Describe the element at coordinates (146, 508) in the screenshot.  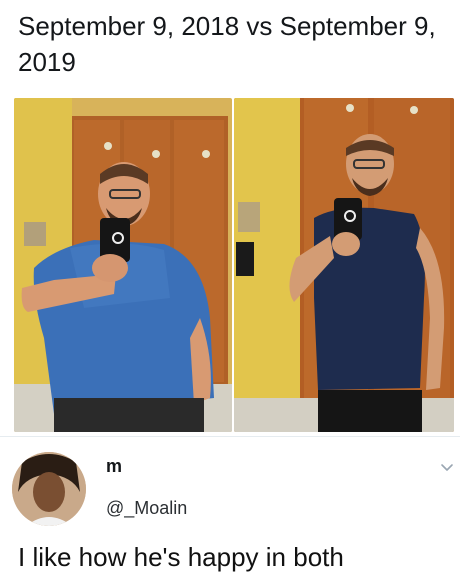
I see `reply-user-handle: @_Moalin` at that location.